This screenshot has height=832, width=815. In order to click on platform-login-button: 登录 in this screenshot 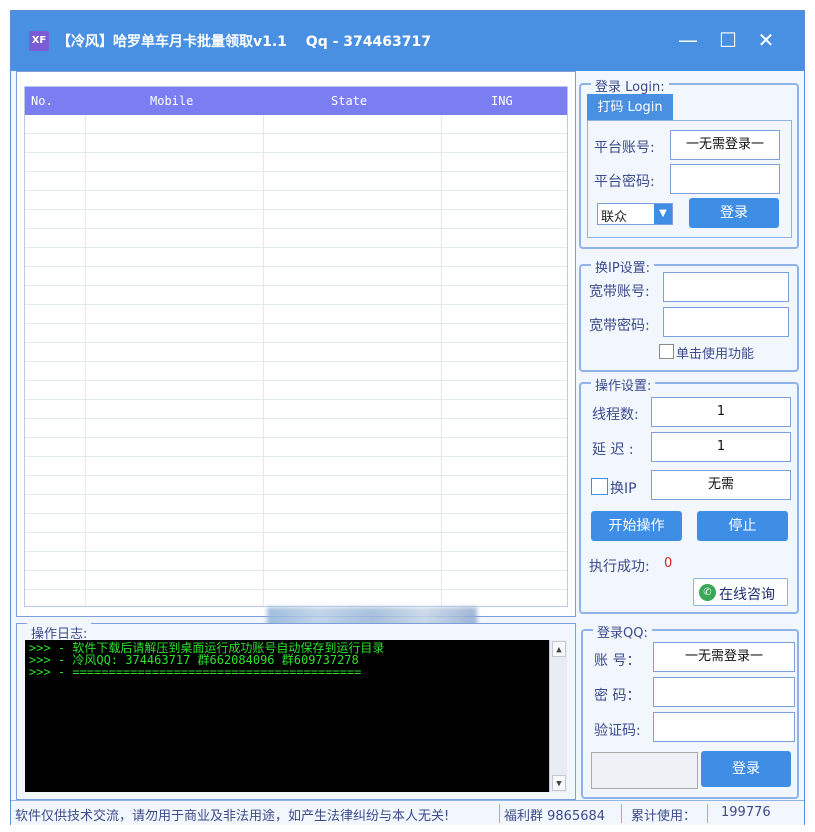, I will do `click(734, 213)`.